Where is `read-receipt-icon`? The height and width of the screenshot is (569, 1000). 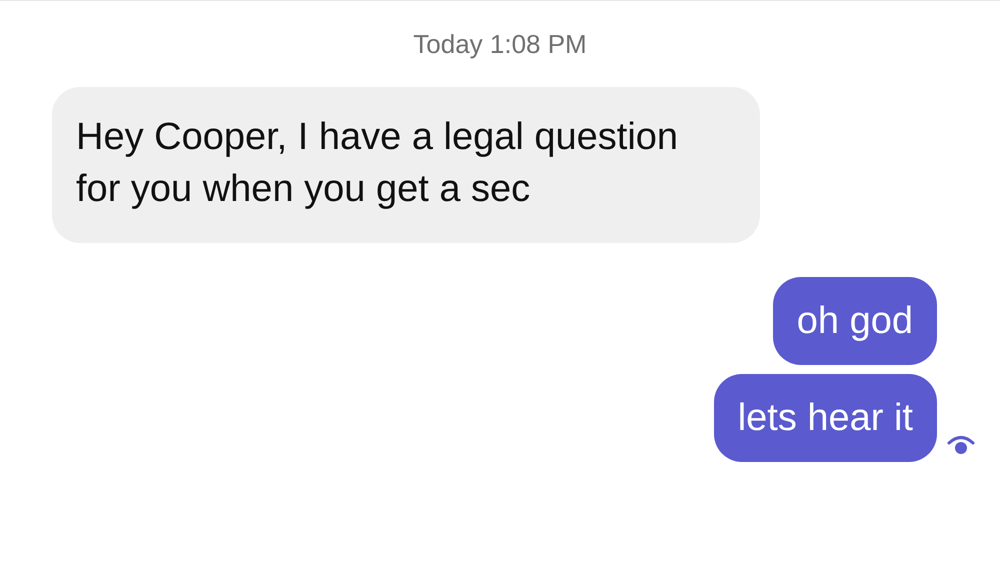
read-receipt-icon is located at coordinates (961, 445).